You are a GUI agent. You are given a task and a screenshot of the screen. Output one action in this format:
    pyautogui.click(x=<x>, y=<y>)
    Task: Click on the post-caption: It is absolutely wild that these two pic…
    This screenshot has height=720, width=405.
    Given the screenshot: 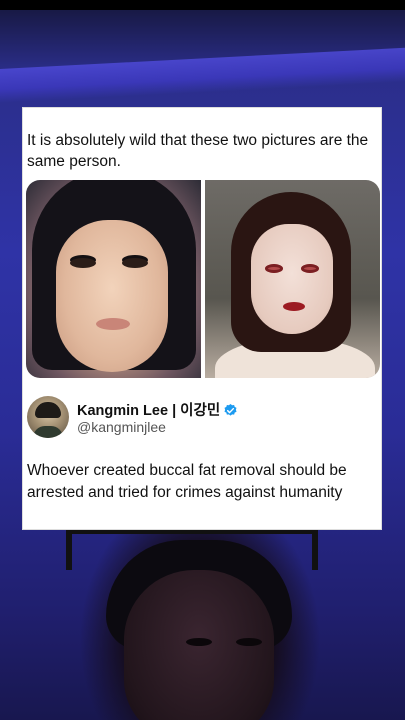 What is the action you would take?
    pyautogui.click(x=198, y=151)
    